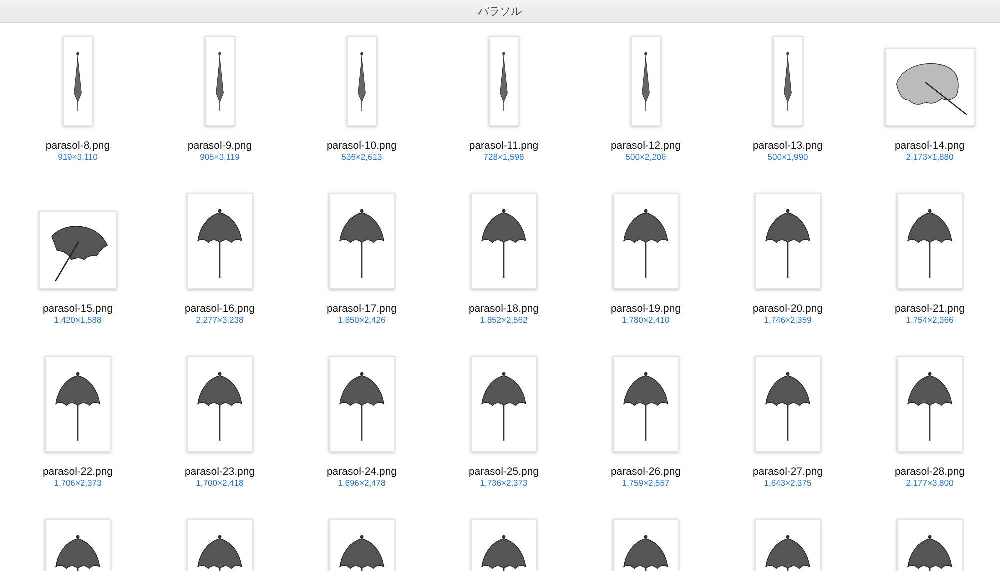  I want to click on file-name: parasol-12.png, so click(646, 146).